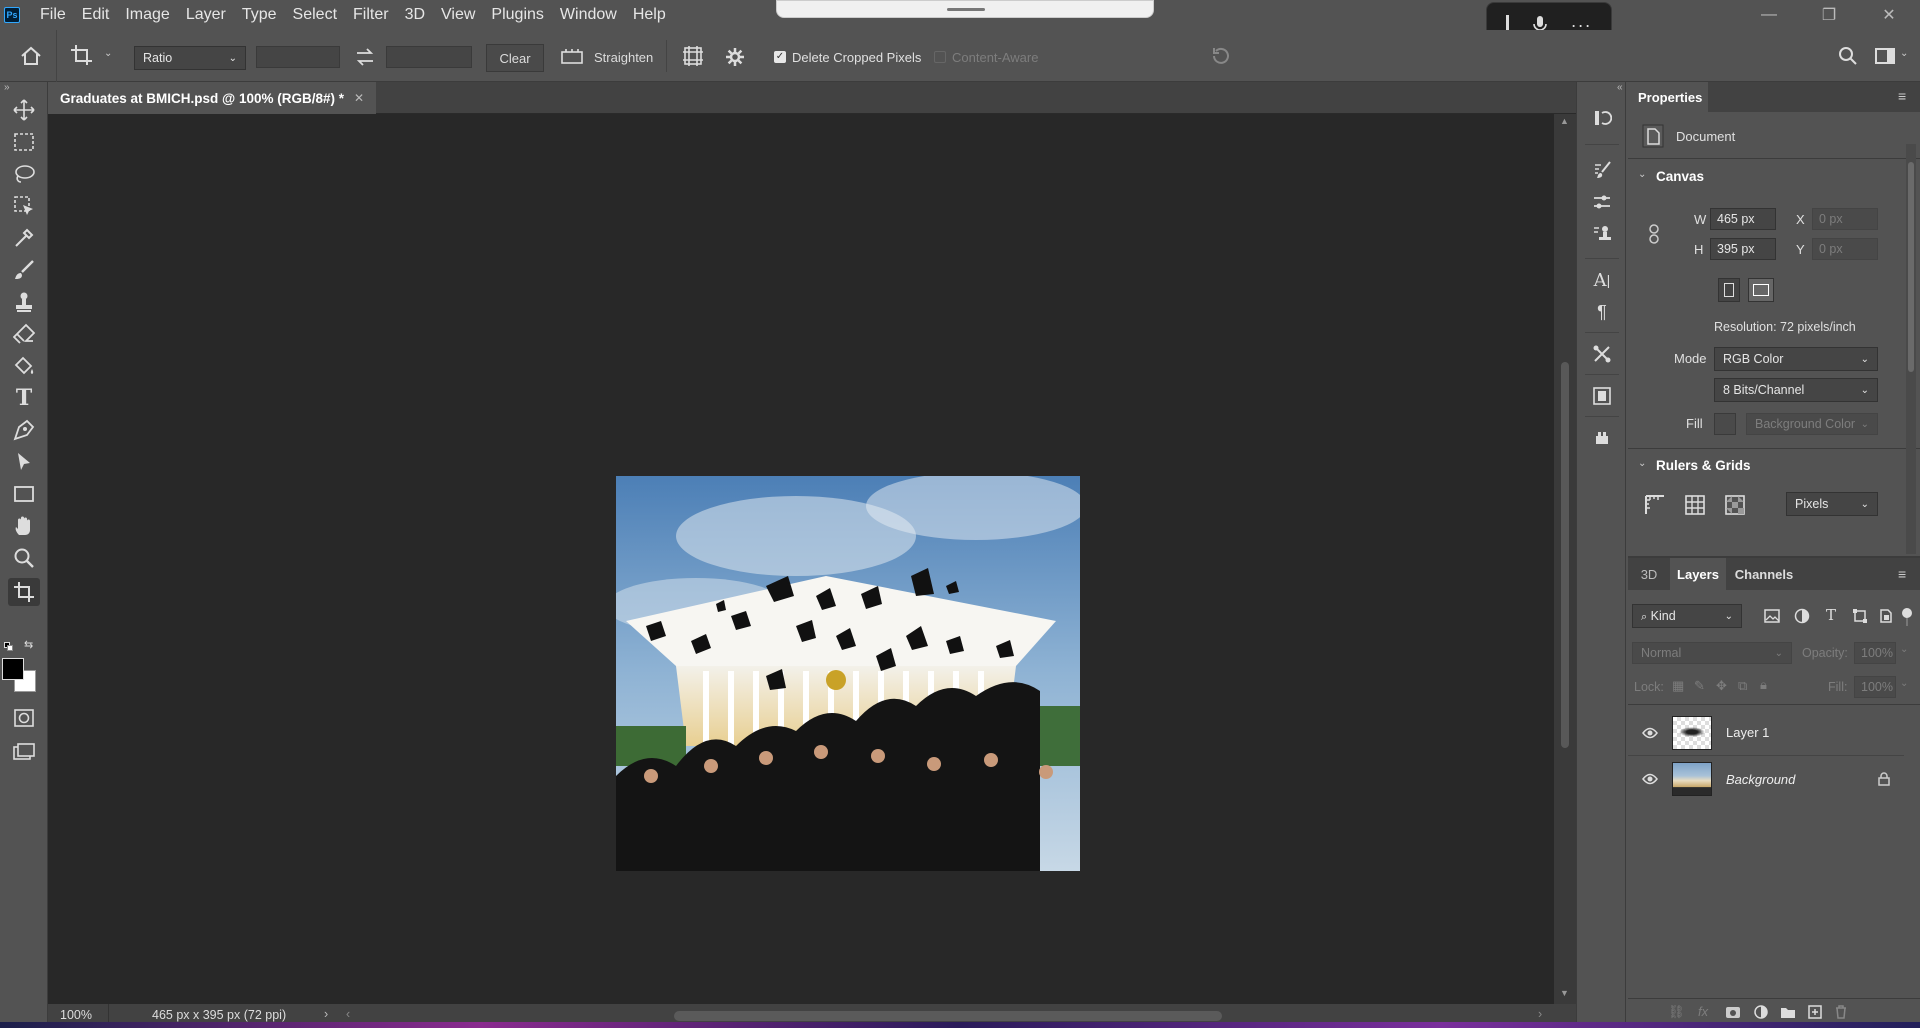 The height and width of the screenshot is (1028, 1920). What do you see at coordinates (693, 56) in the screenshot?
I see `overlay-grid-icon` at bounding box center [693, 56].